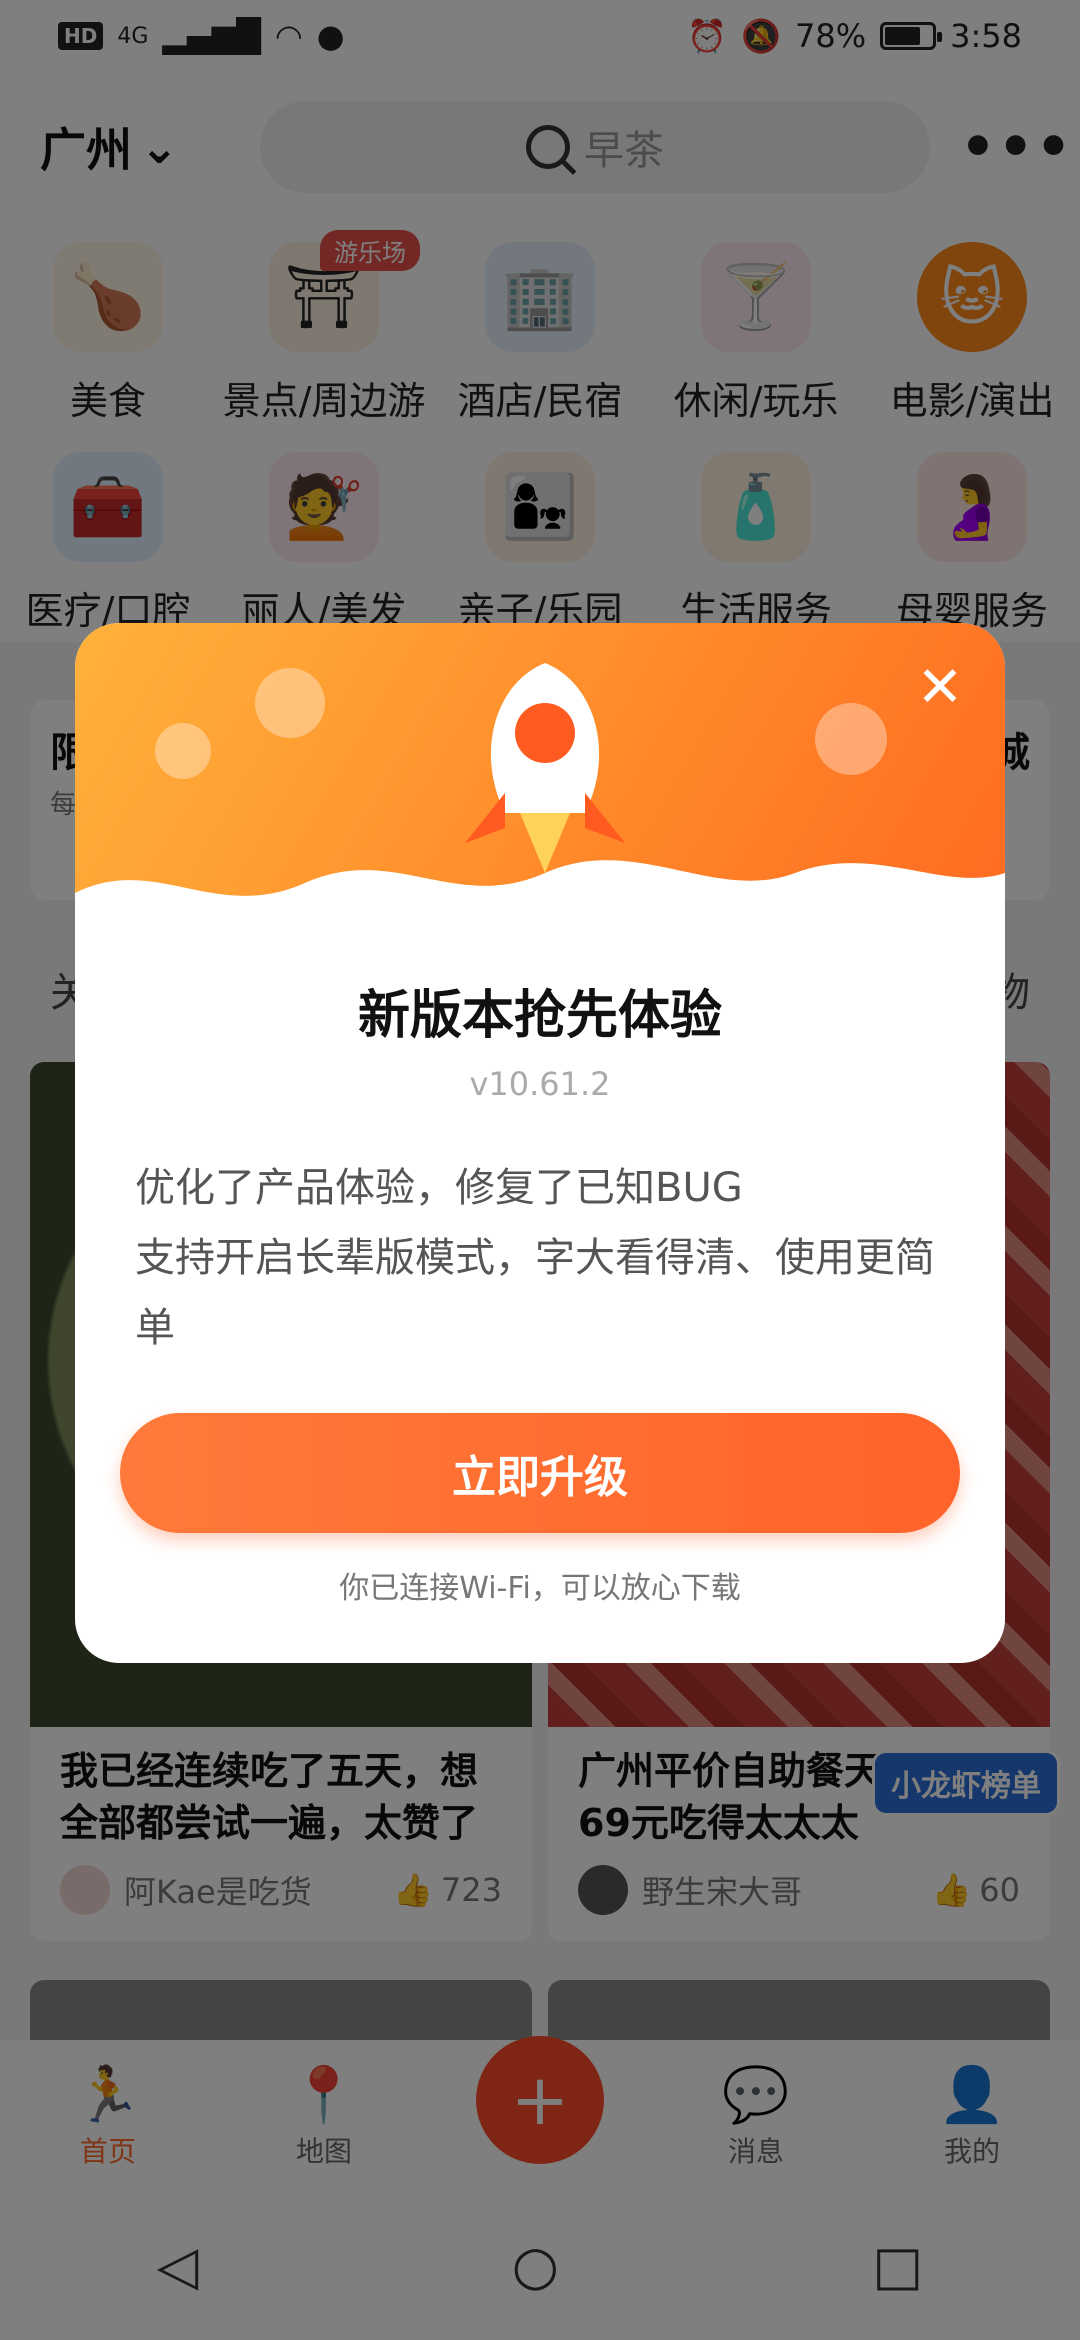  I want to click on upgrade-now-button: 立即升级, so click(540, 1473).